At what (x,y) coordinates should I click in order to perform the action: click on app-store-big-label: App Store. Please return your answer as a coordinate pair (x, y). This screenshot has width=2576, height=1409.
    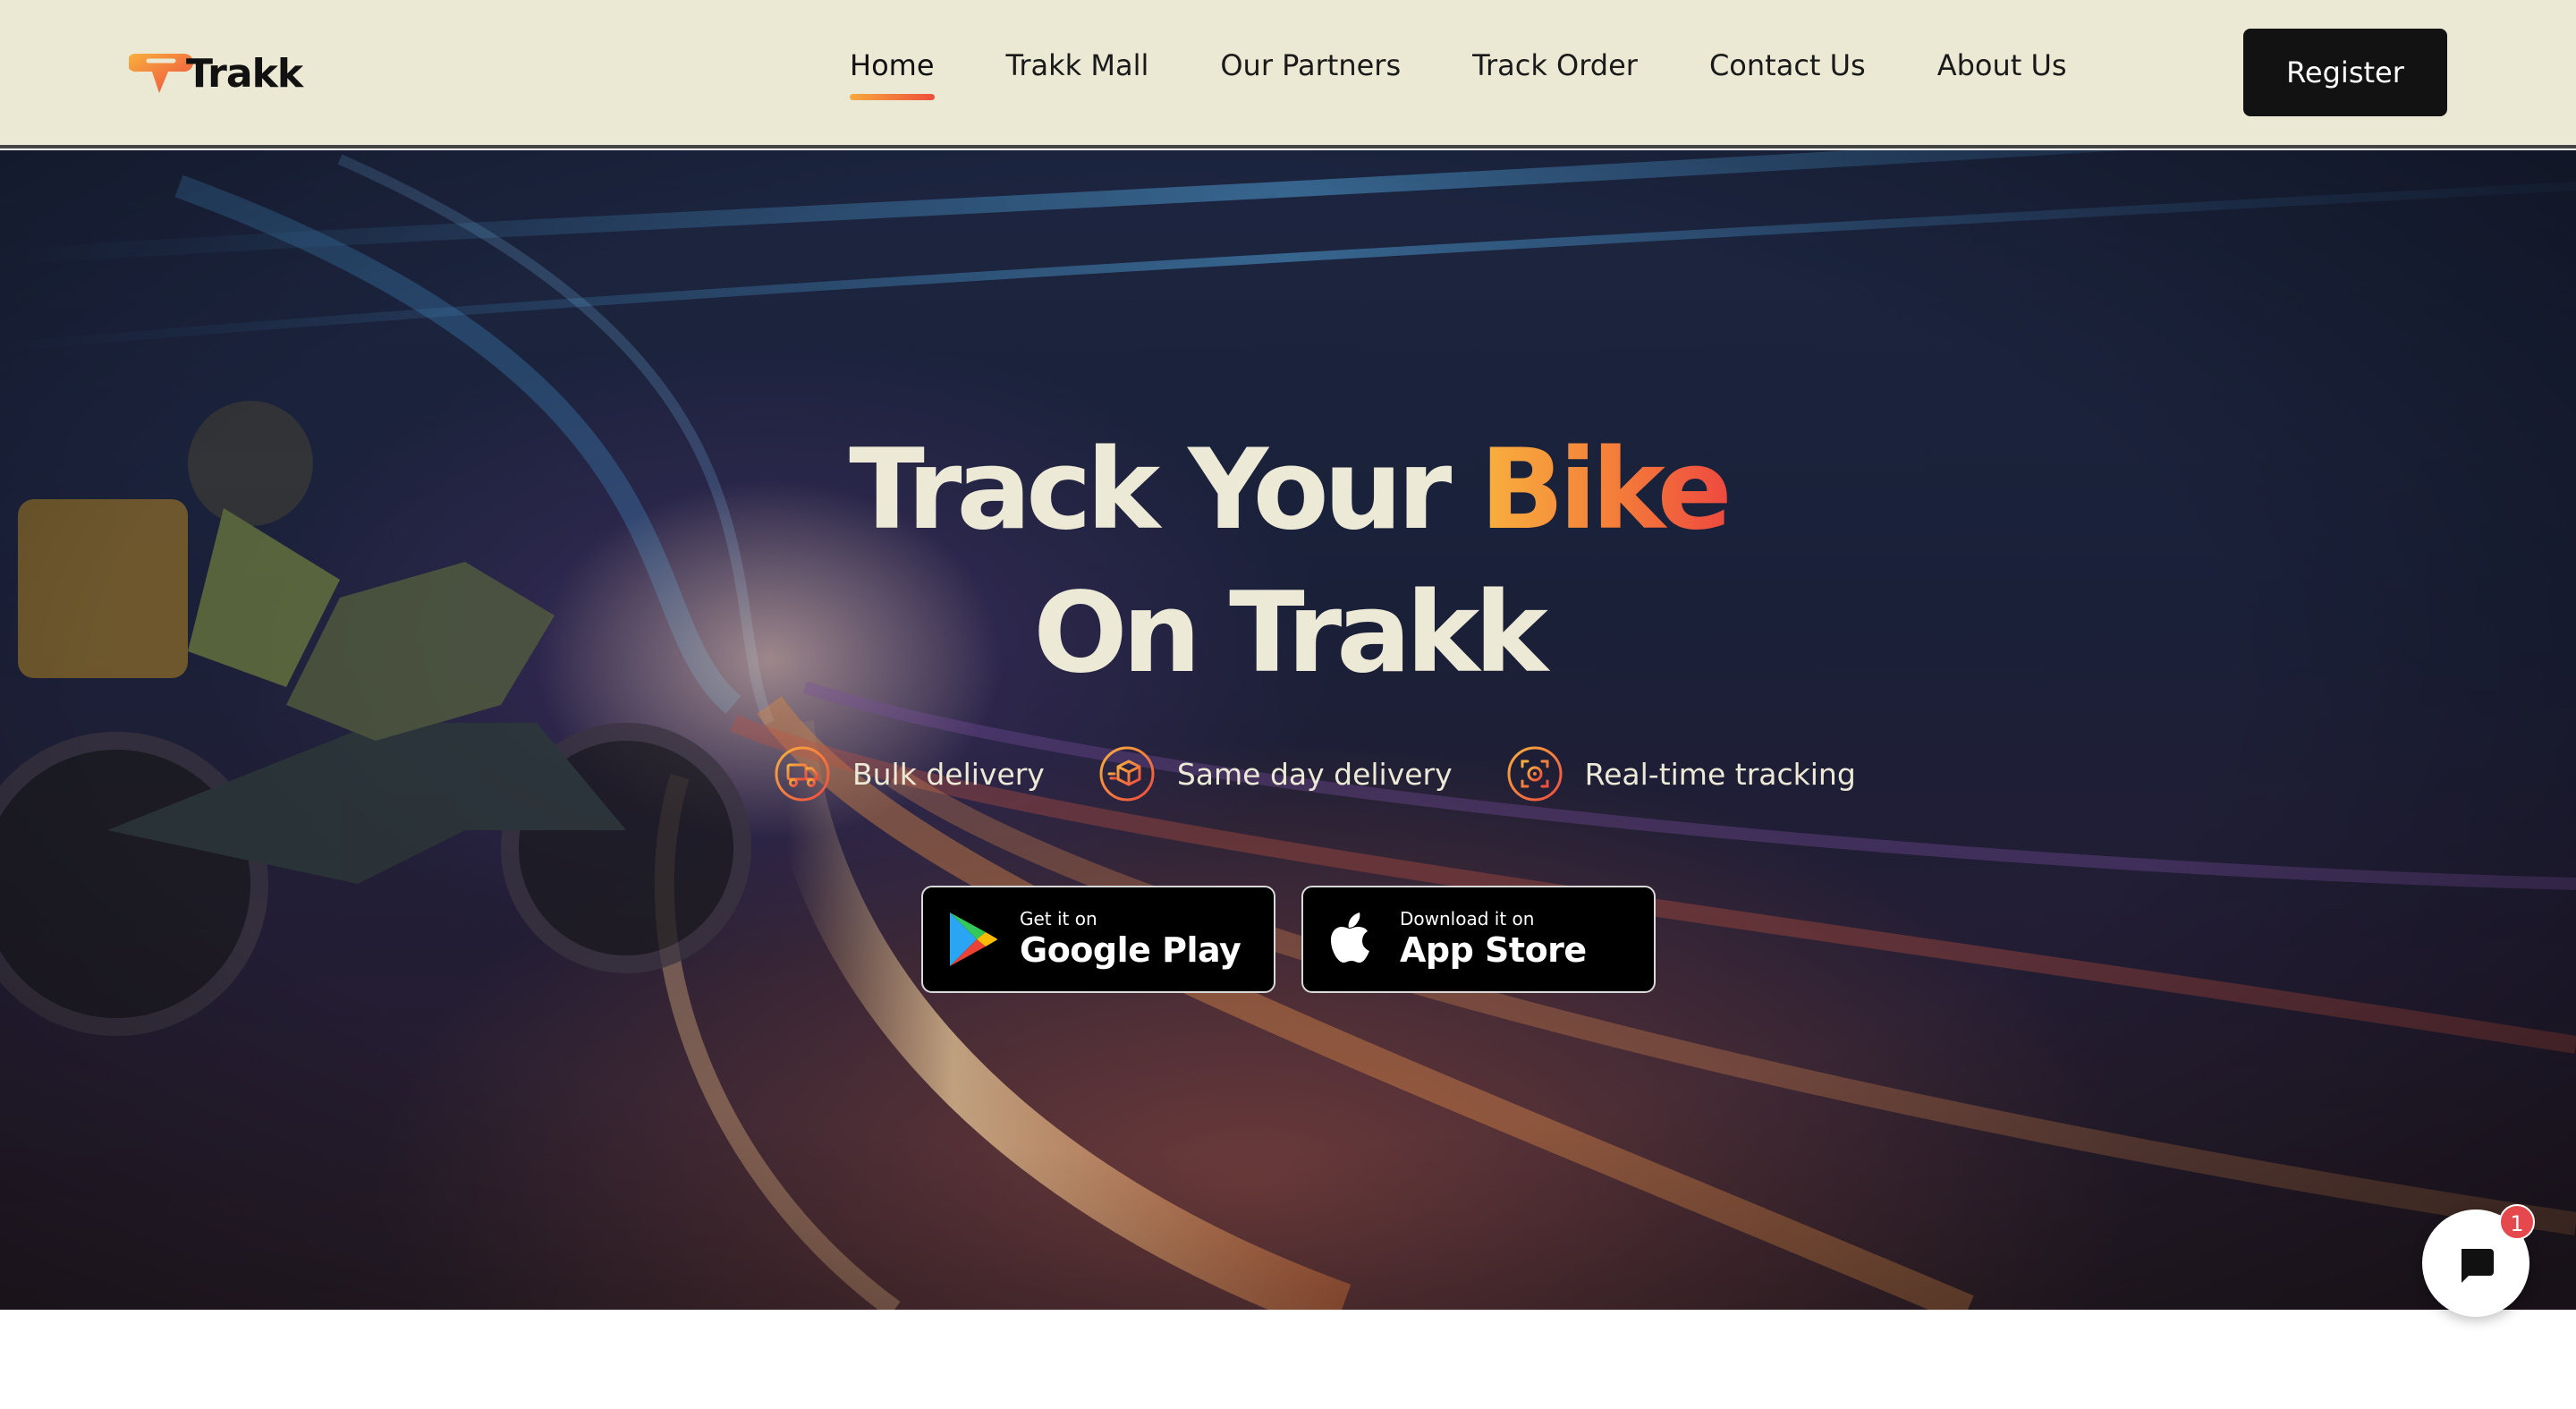
    Looking at the image, I should click on (1493, 950).